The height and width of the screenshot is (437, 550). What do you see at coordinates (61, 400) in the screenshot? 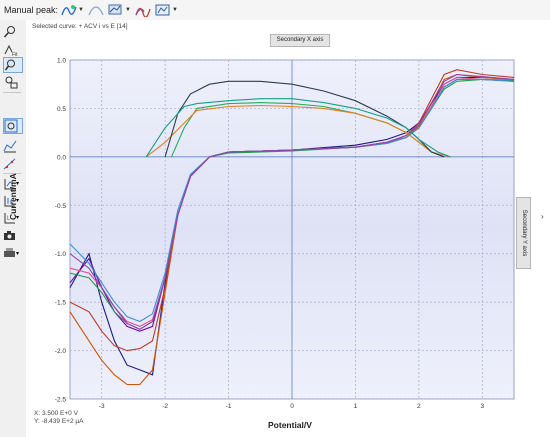
I see `y-tick-label: -2.5` at bounding box center [61, 400].